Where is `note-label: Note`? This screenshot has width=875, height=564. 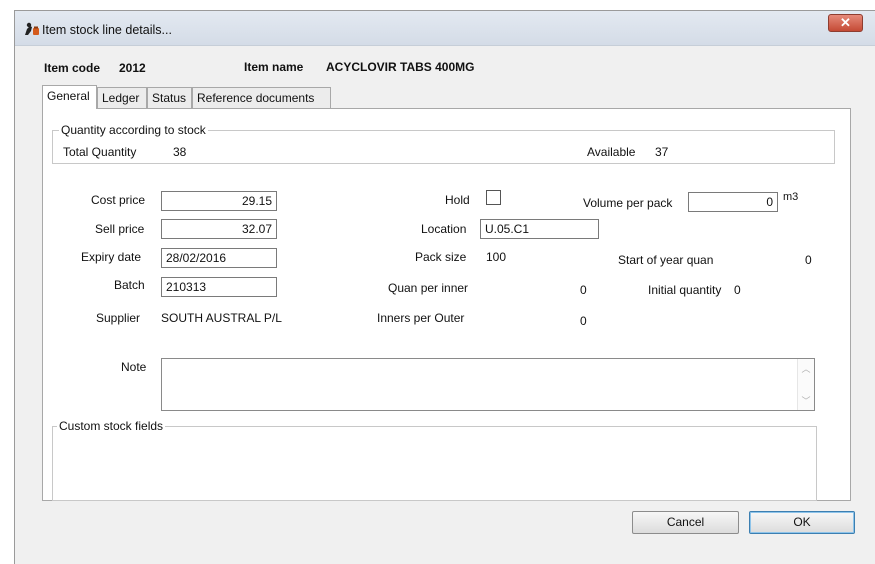
note-label: Note is located at coordinates (134, 367).